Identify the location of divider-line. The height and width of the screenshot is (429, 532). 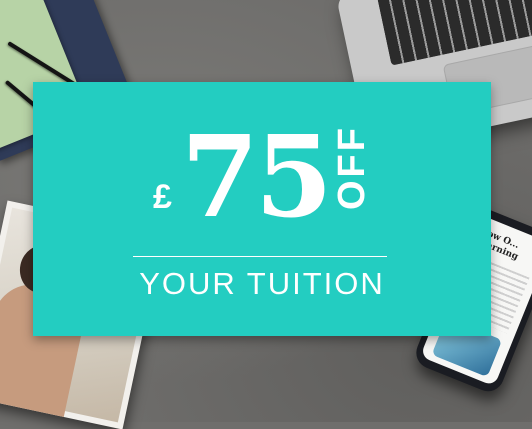
(260, 256).